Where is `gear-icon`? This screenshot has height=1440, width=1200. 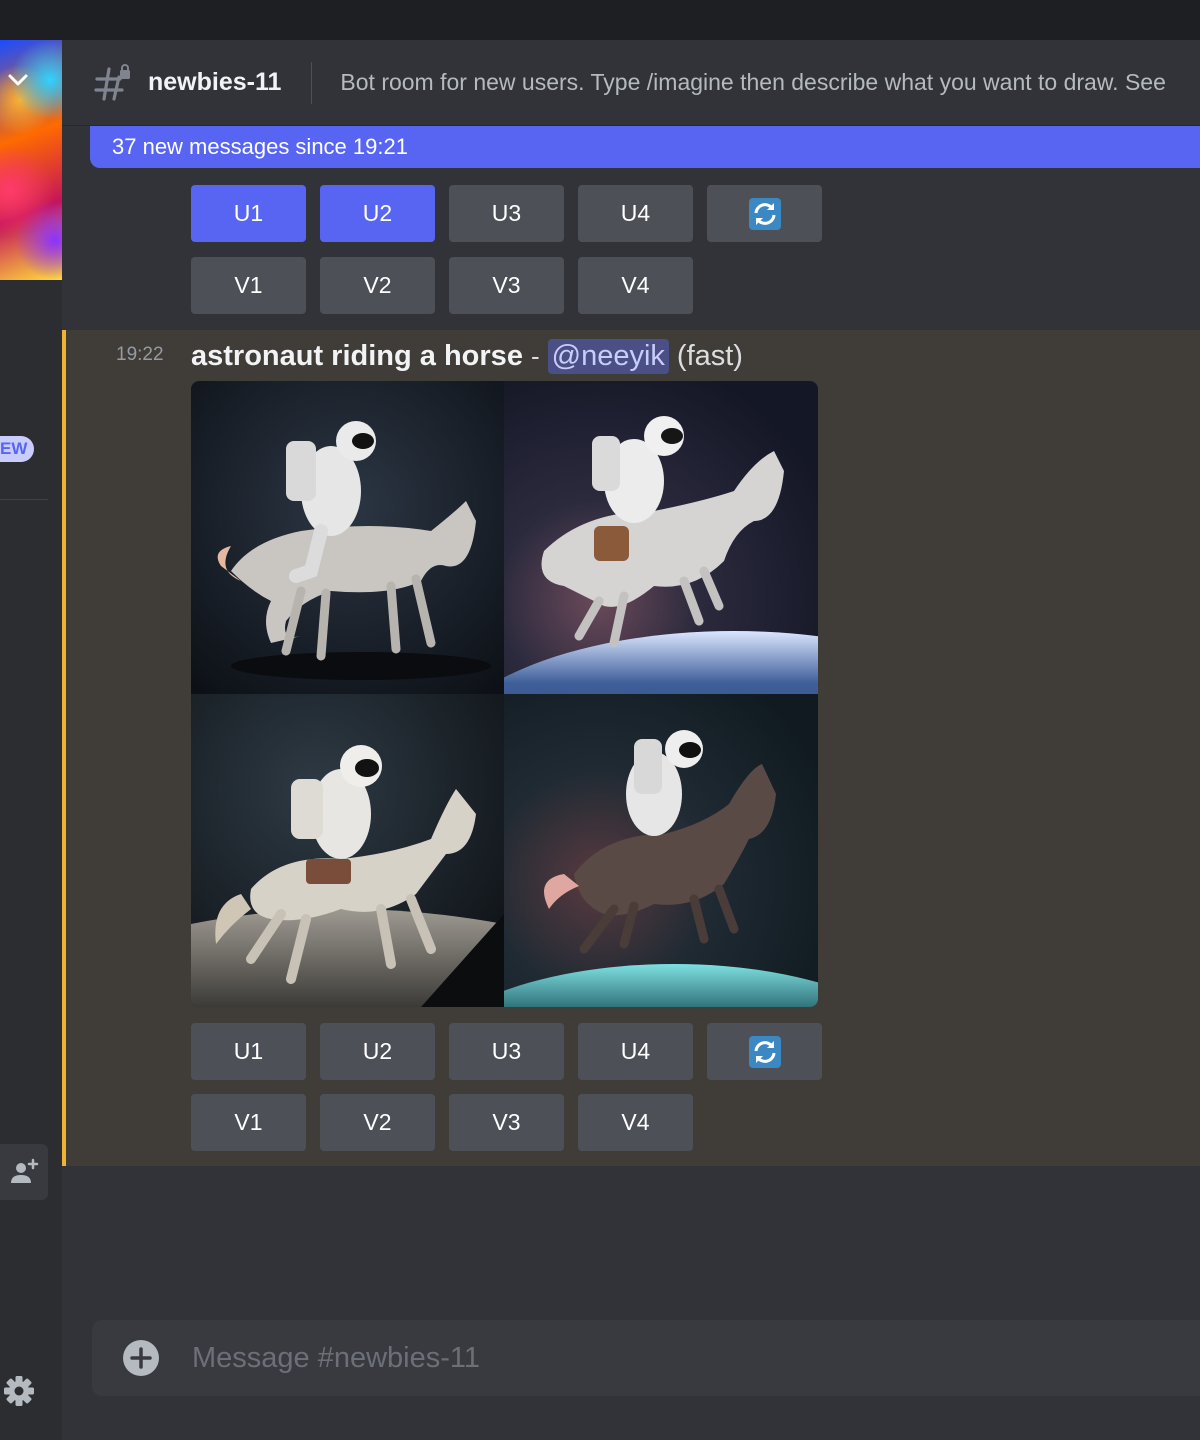 gear-icon is located at coordinates (19, 1391).